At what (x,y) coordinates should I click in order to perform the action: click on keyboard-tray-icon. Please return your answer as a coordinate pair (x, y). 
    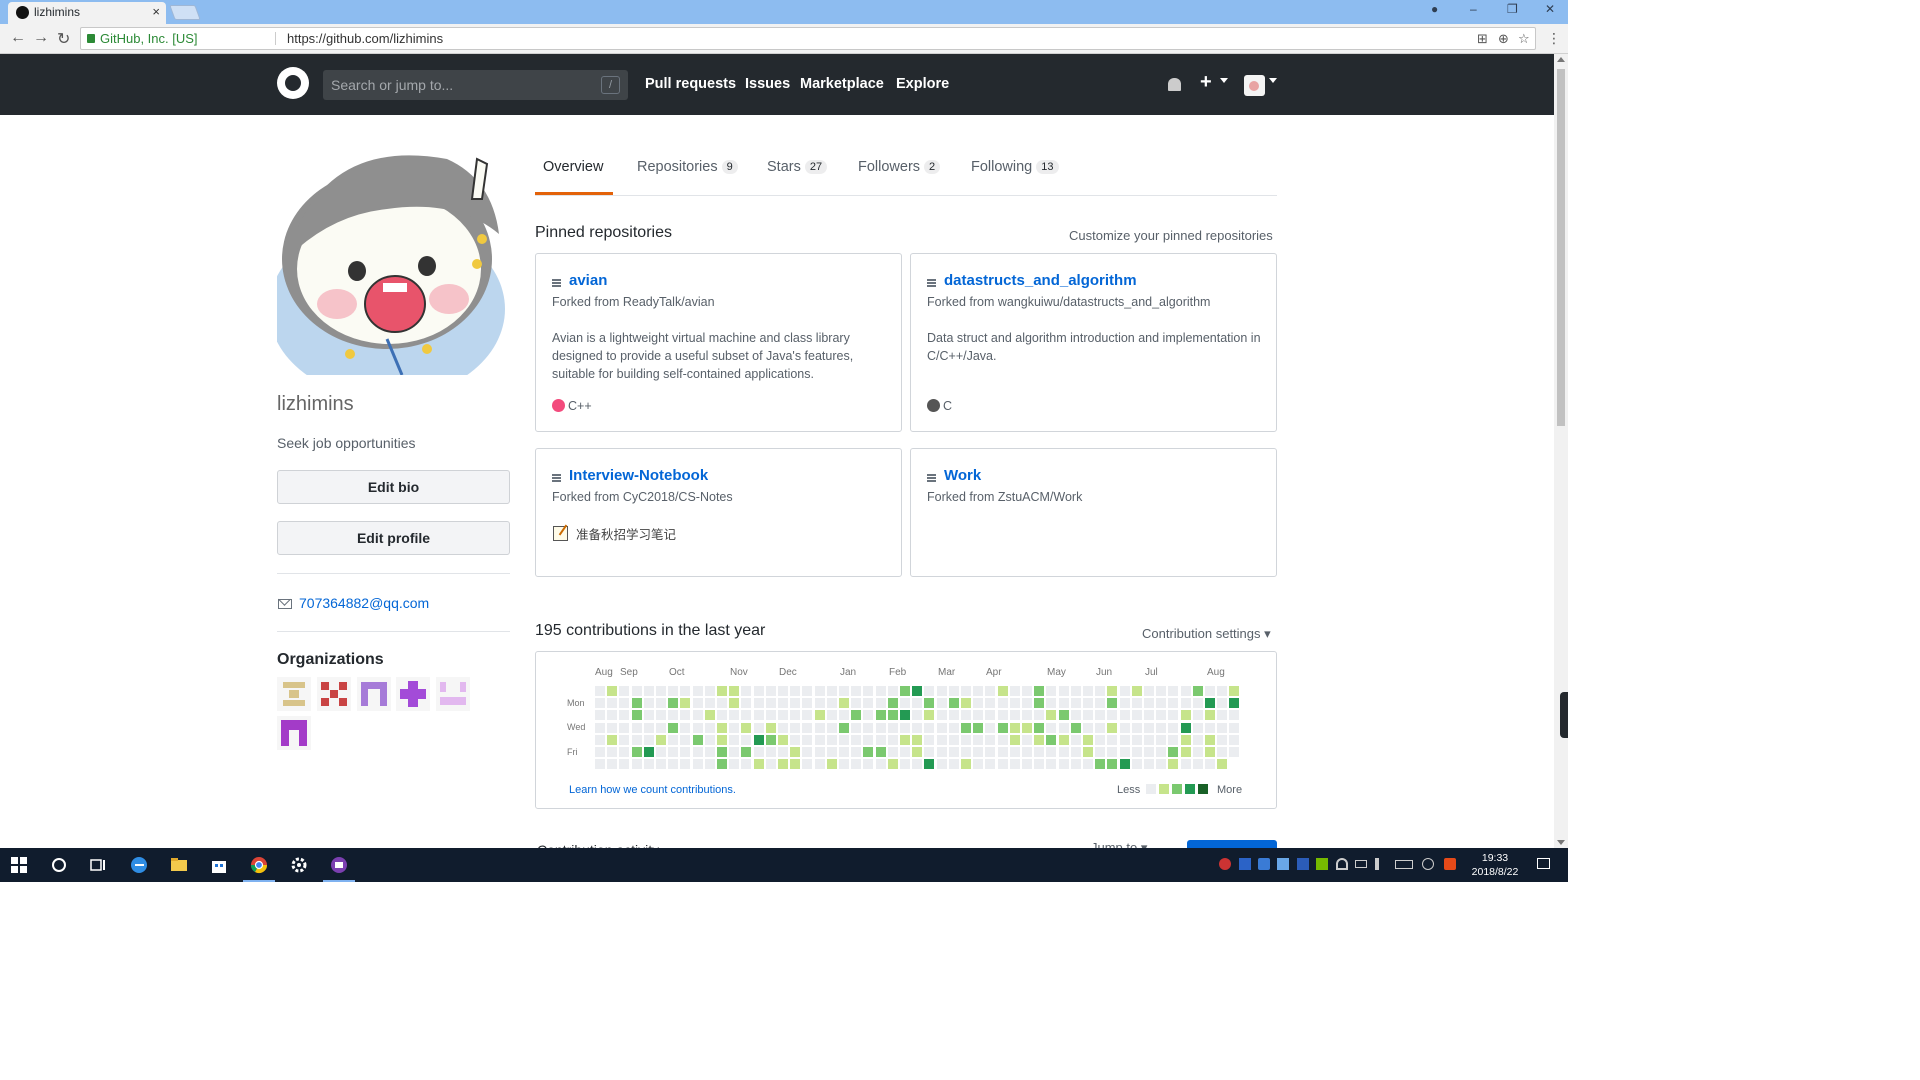
    Looking at the image, I should click on (1404, 864).